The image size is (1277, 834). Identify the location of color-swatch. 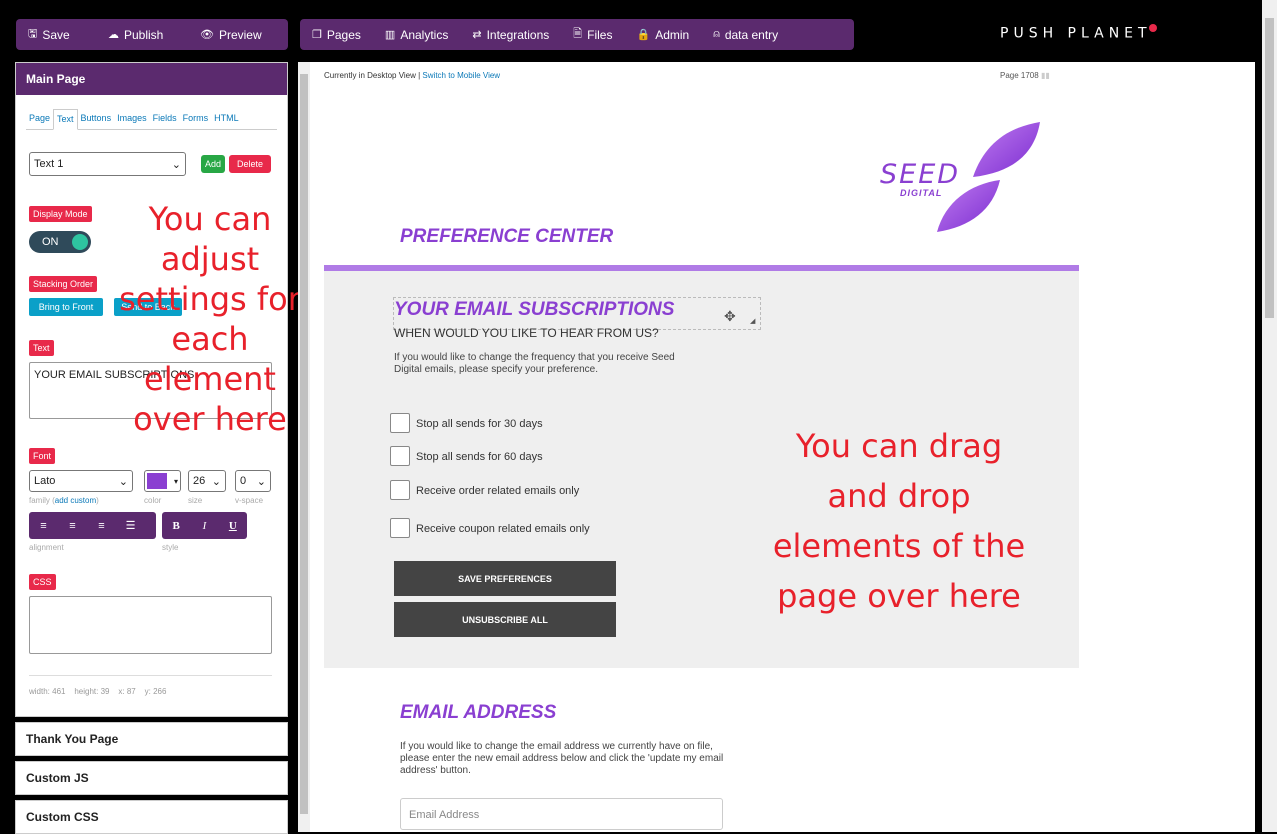
(157, 481).